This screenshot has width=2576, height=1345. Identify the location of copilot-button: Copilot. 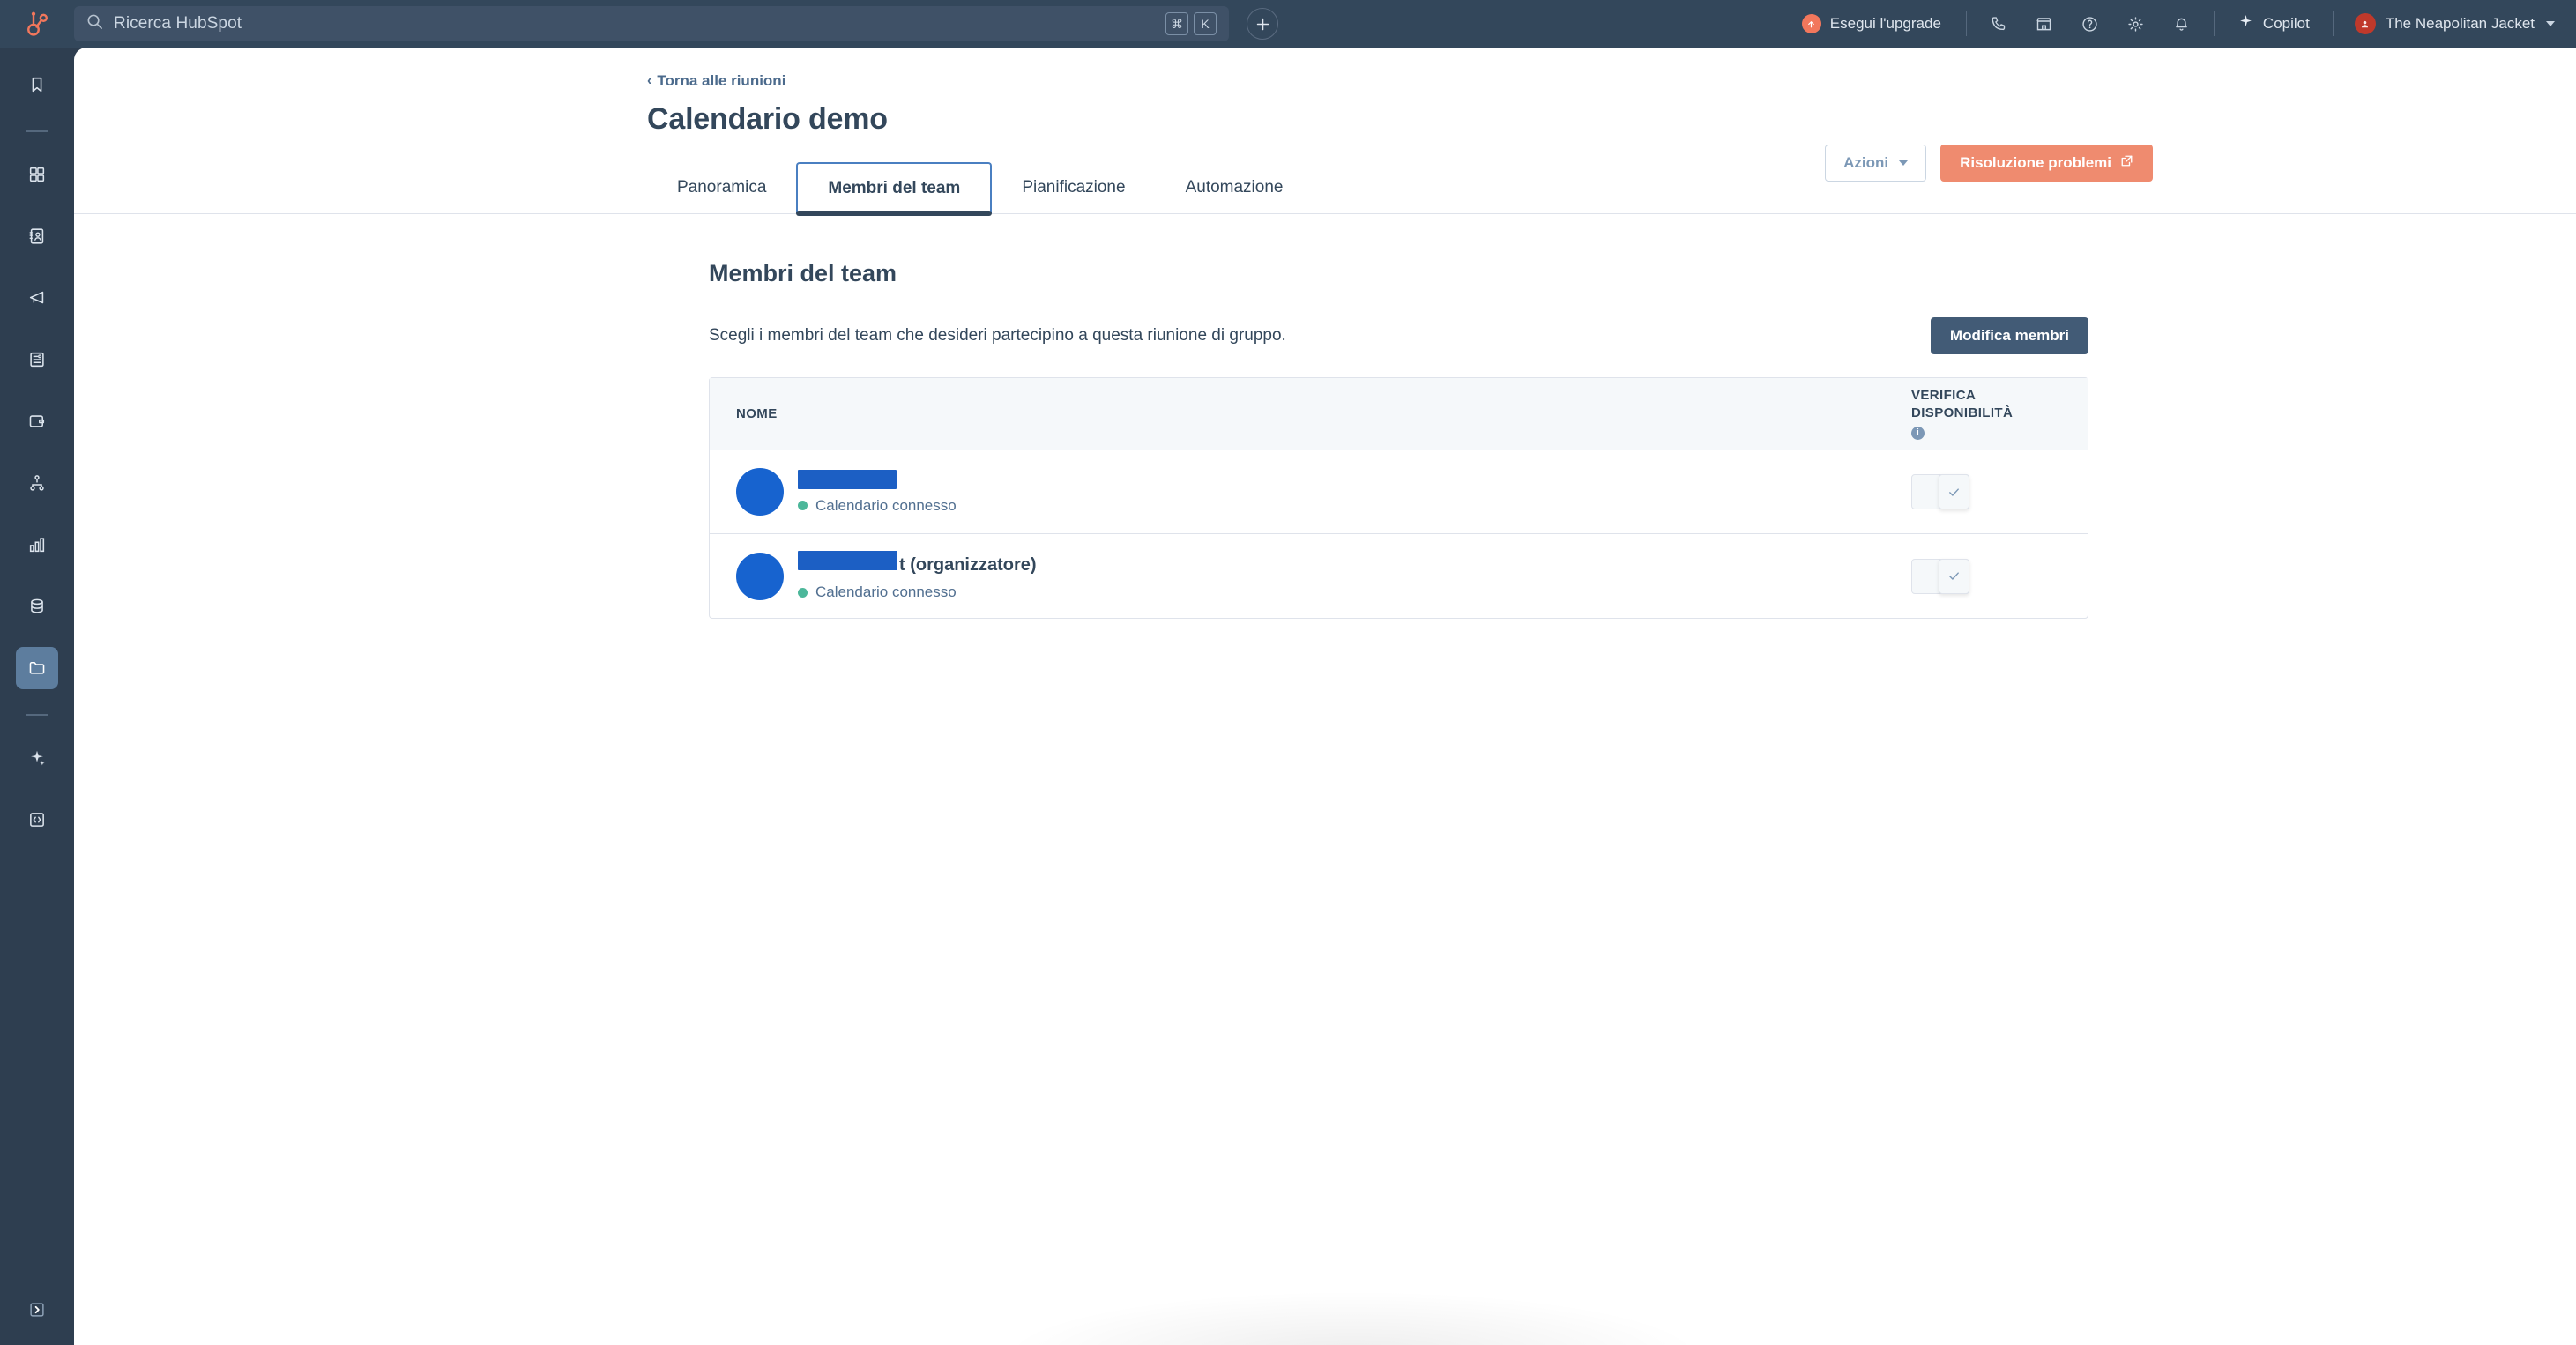
(2273, 23).